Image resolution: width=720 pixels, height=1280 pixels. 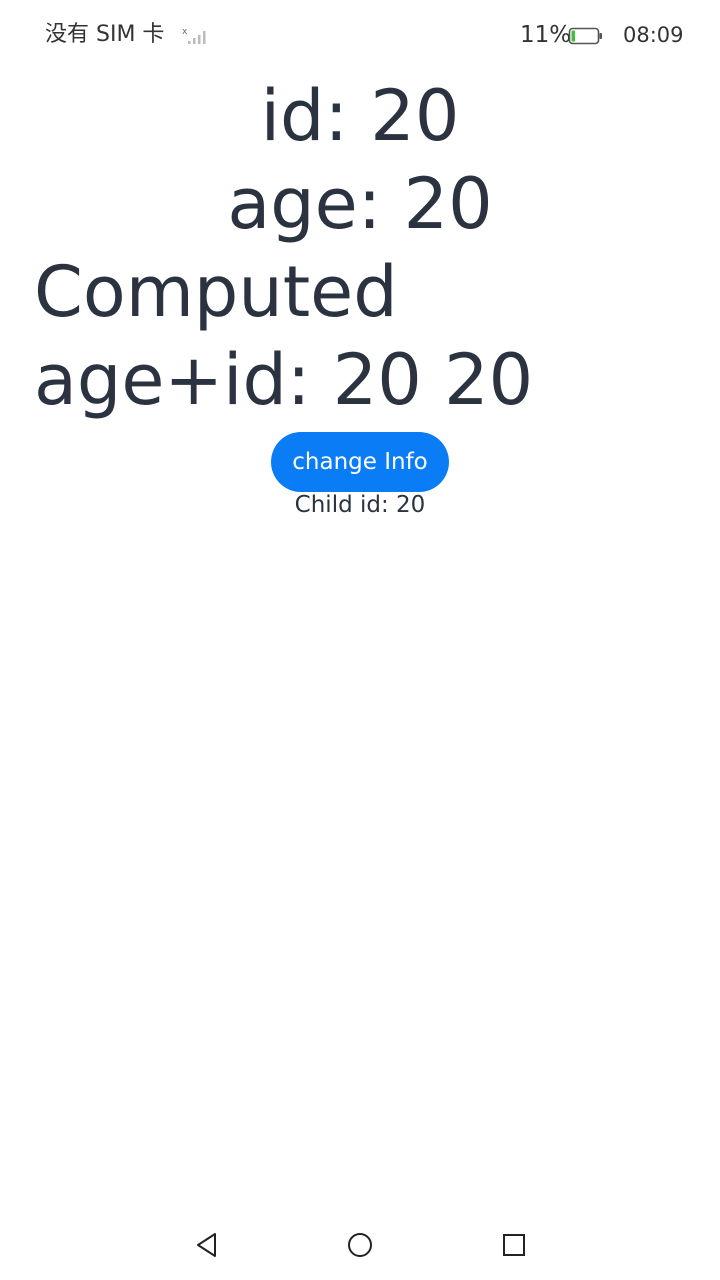 What do you see at coordinates (360, 36) in the screenshot?
I see `status-bar: 没有 SIM 卡 x 11% 08:09` at bounding box center [360, 36].